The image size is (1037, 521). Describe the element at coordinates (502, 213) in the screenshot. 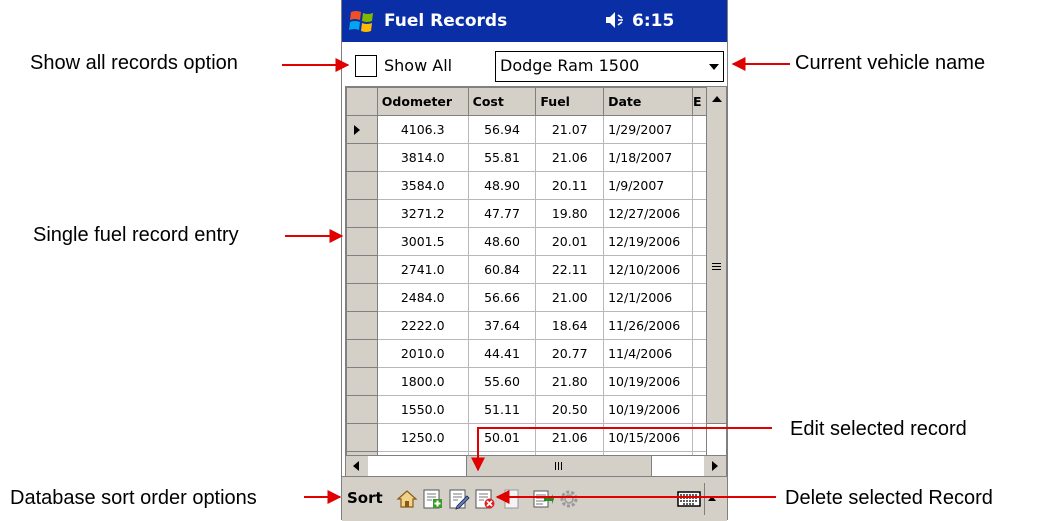

I see `cell-cost: 47.77` at that location.